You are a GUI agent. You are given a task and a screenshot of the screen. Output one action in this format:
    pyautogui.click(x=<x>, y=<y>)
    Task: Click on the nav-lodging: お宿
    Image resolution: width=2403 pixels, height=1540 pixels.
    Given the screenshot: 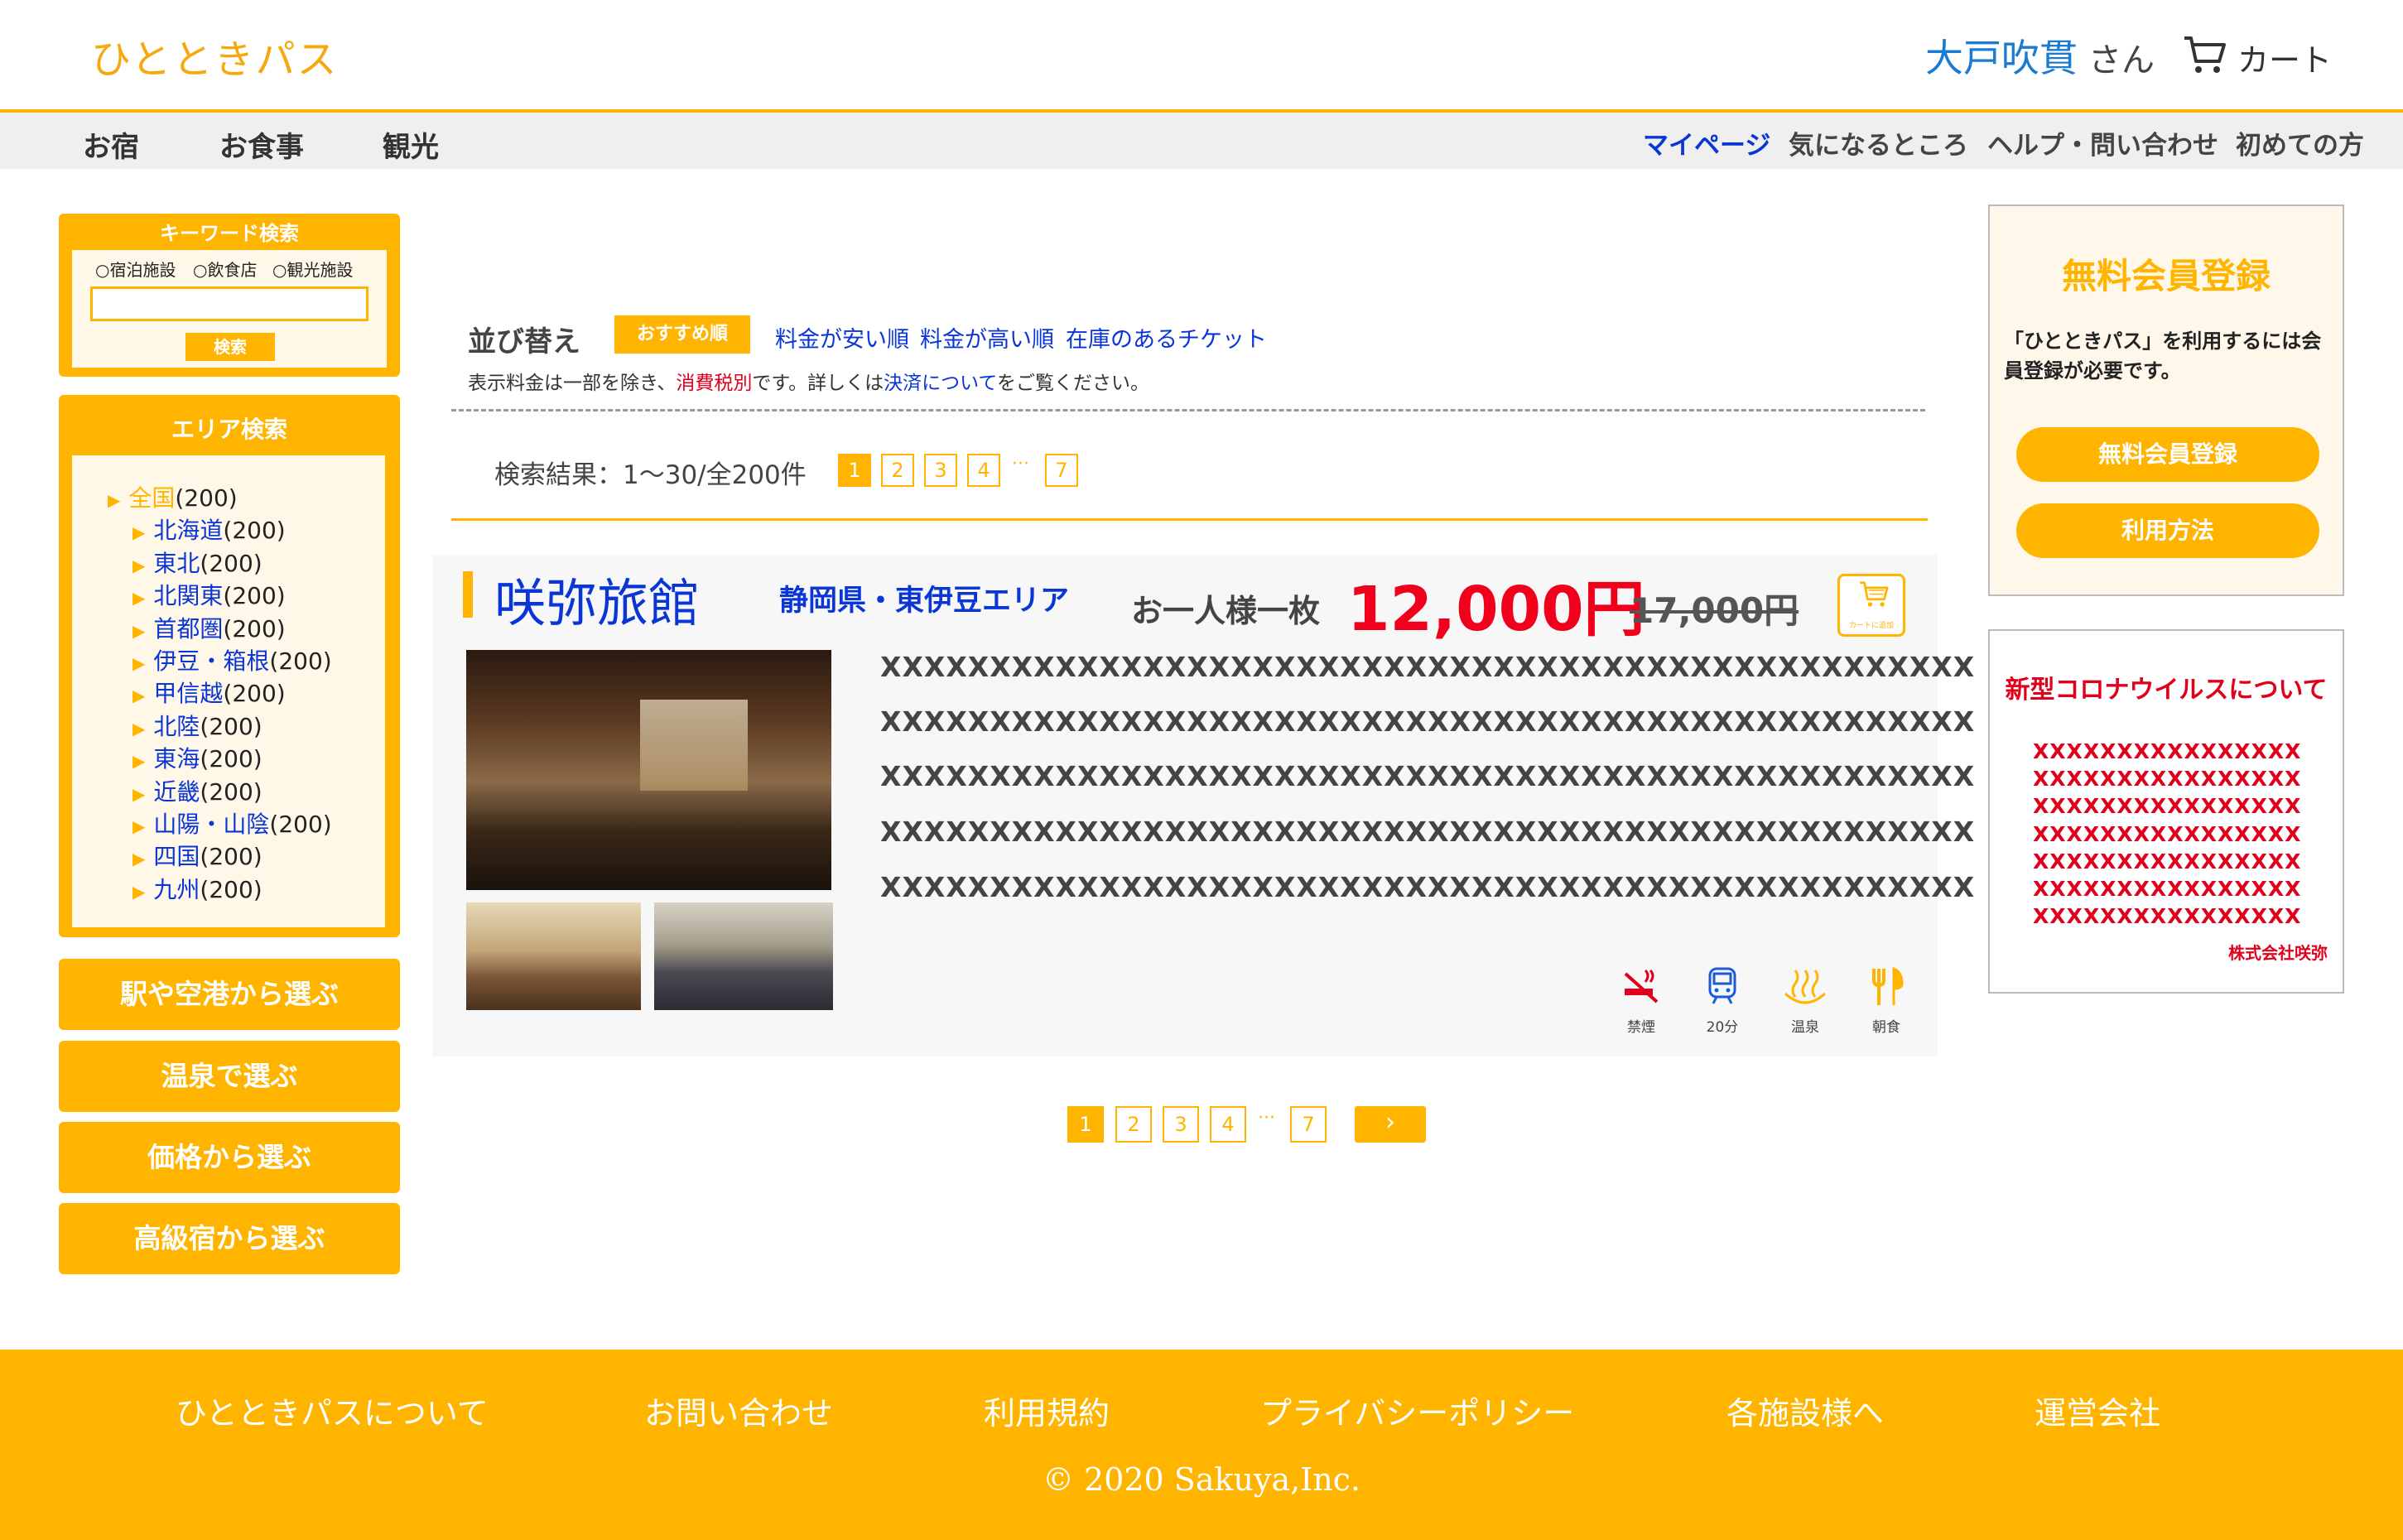 What is the action you would take?
    pyautogui.click(x=111, y=144)
    